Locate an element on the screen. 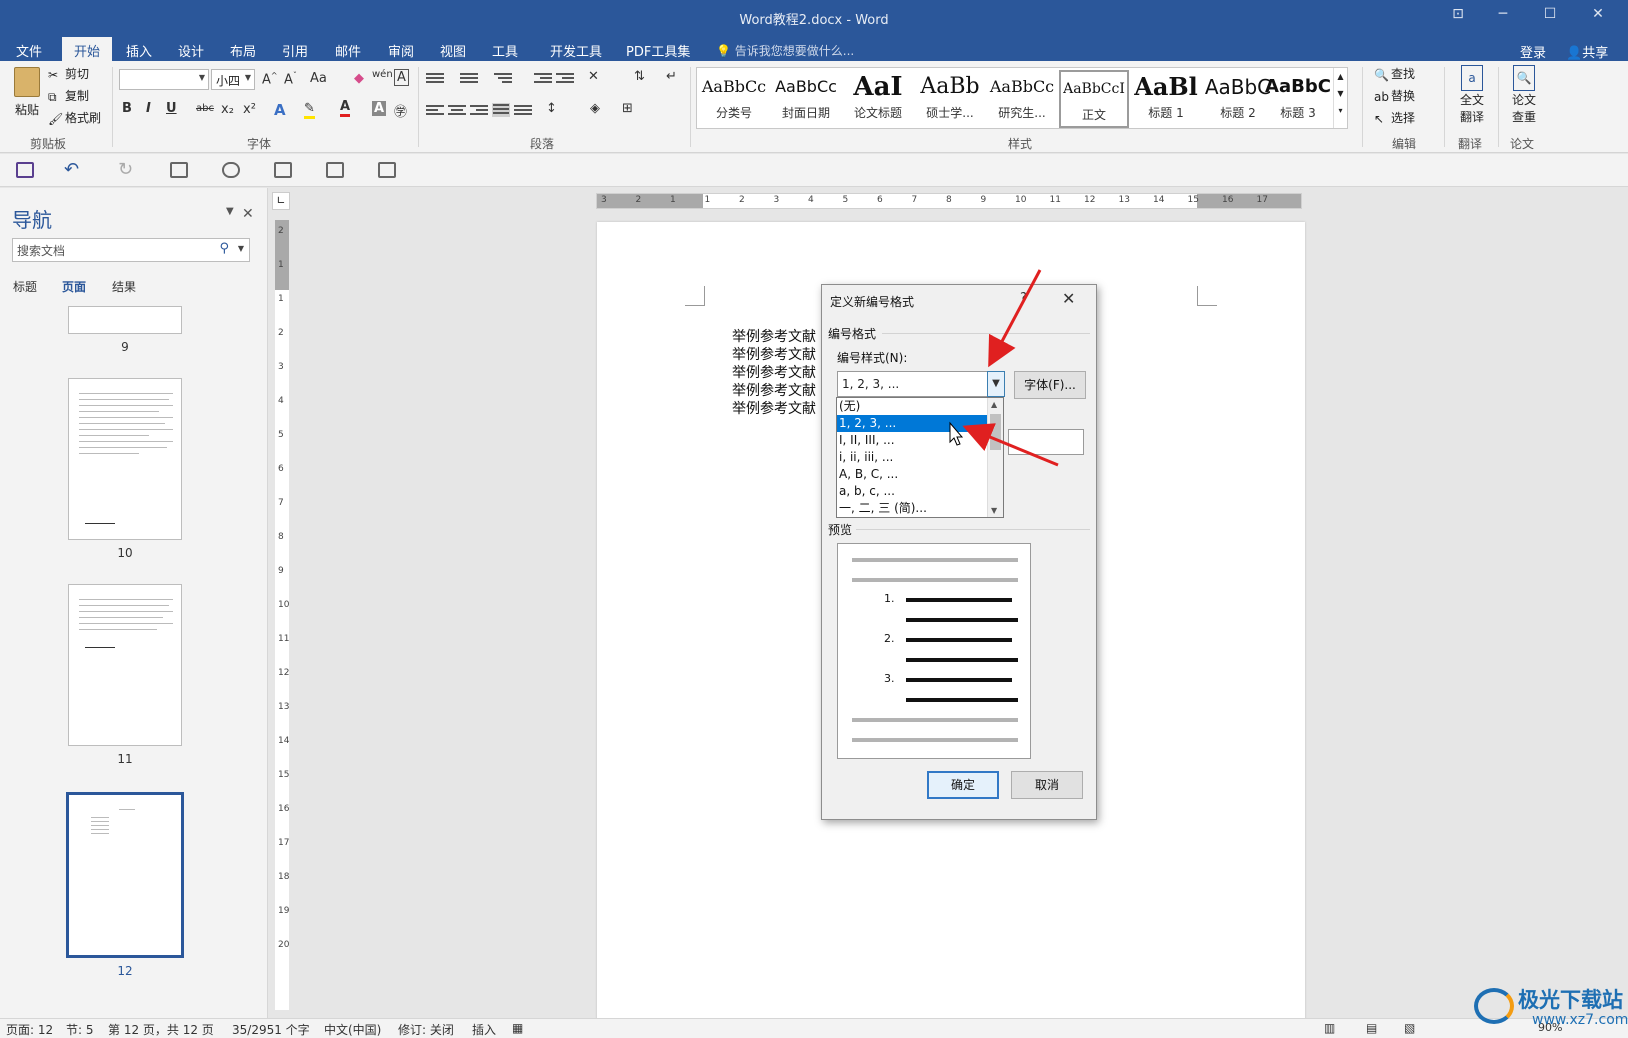 Image resolution: width=1628 pixels, height=1038 pixels. book-icon is located at coordinates (179, 170).